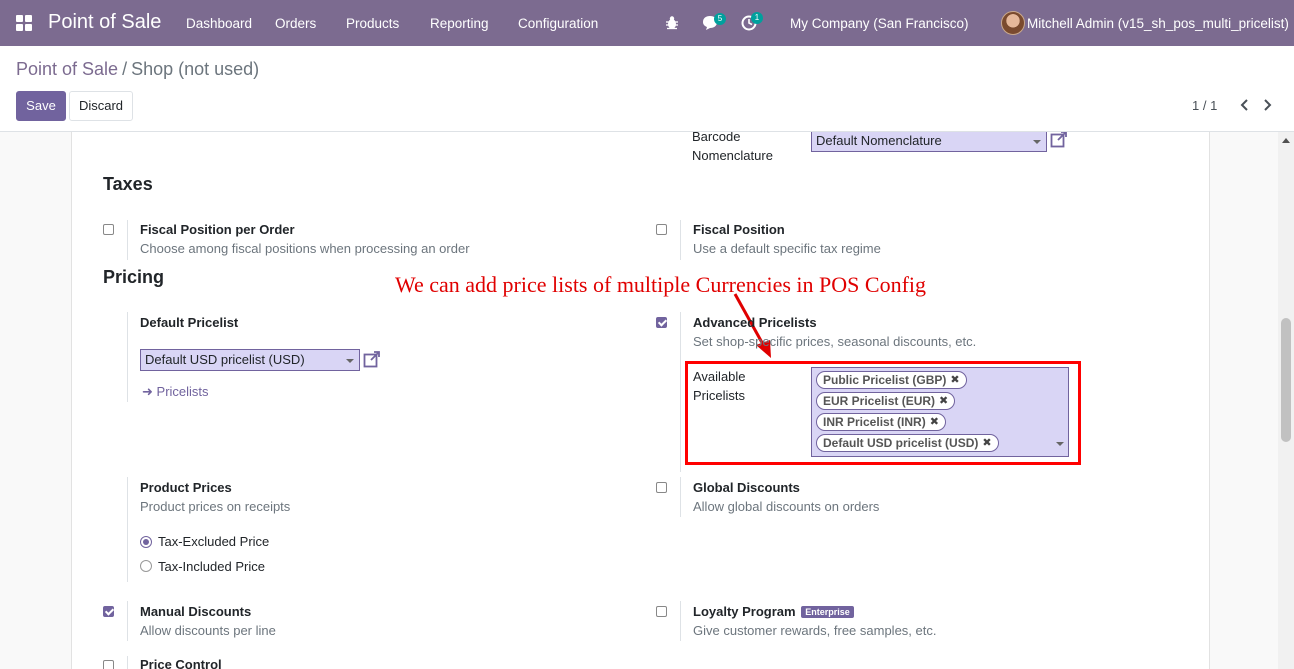 The image size is (1294, 669). Describe the element at coordinates (459, 23) in the screenshot. I see `menu-reporting: Reporting` at that location.